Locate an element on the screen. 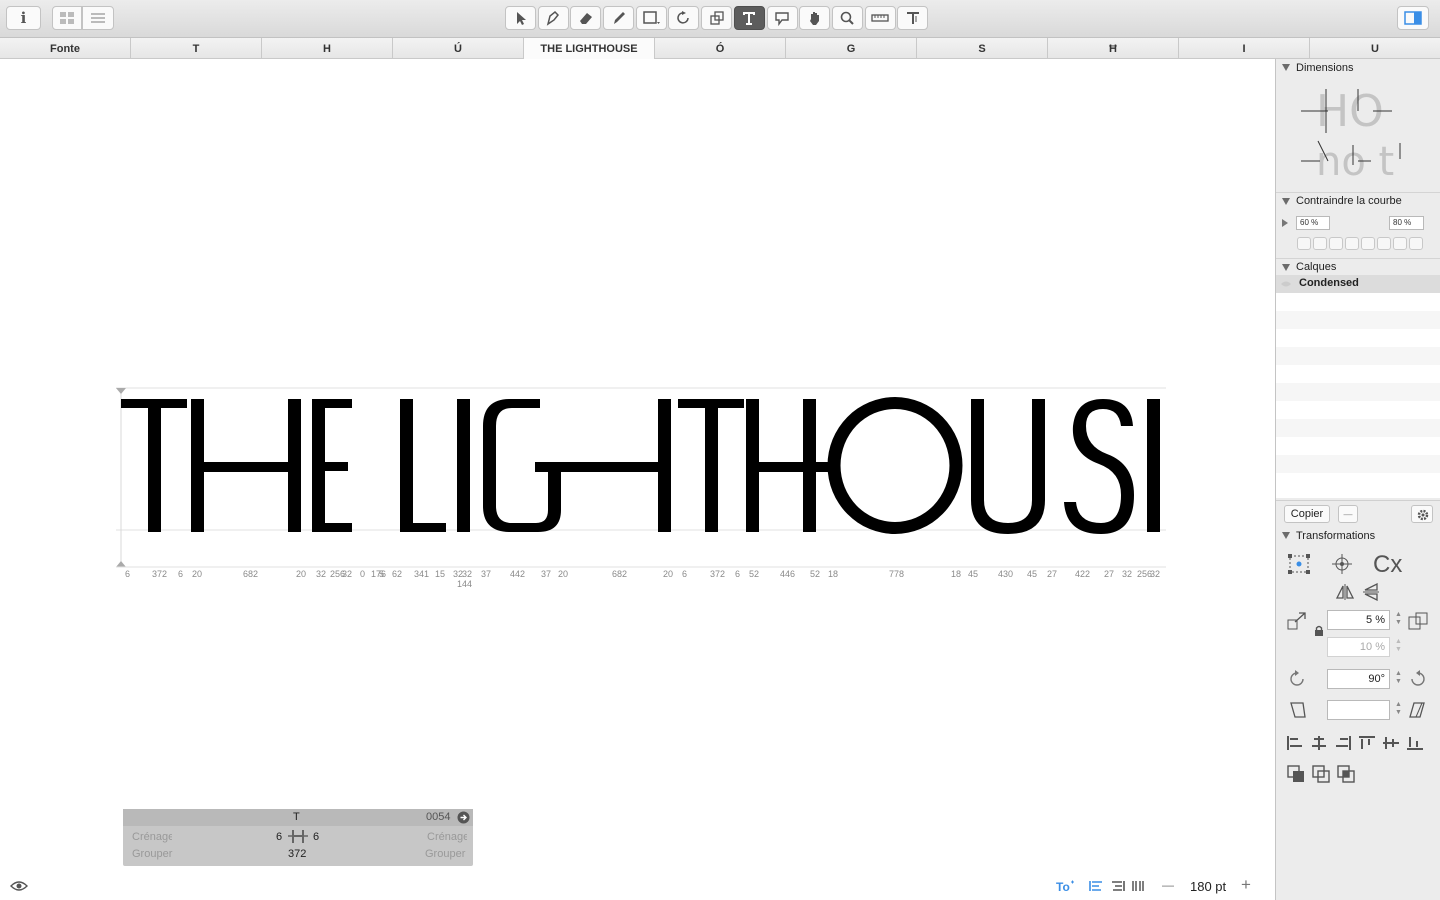 Image resolution: width=1440 pixels, height=900 pixels. align-horizontal-center-icon is located at coordinates (1319, 743).